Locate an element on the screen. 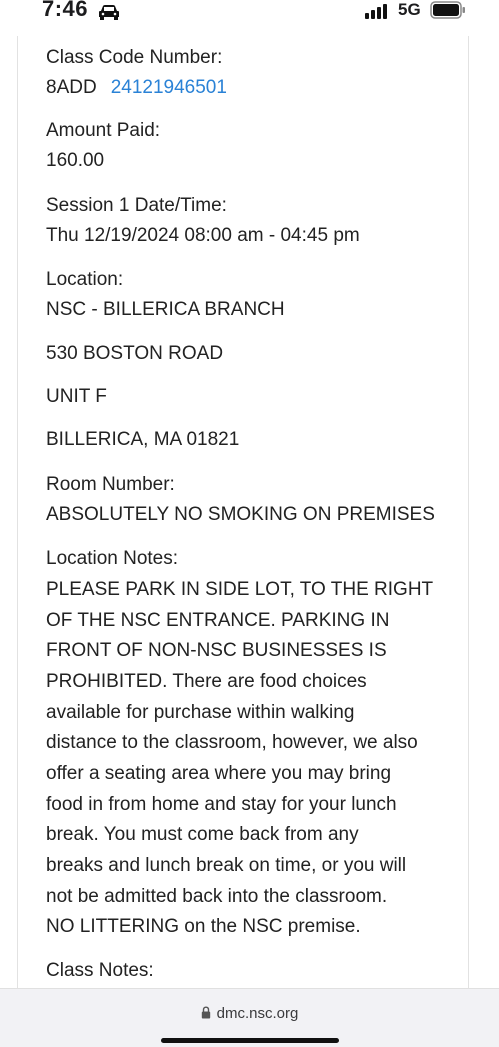  class-notes-label: Class Notes: is located at coordinates (100, 970).